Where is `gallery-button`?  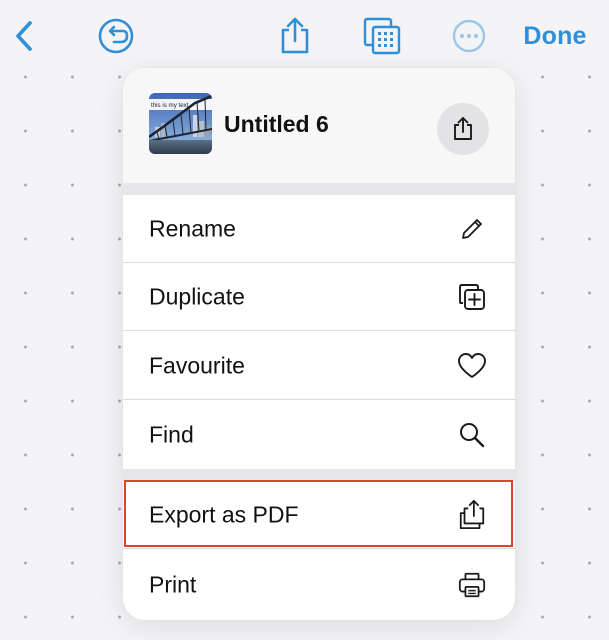
gallery-button is located at coordinates (382, 36).